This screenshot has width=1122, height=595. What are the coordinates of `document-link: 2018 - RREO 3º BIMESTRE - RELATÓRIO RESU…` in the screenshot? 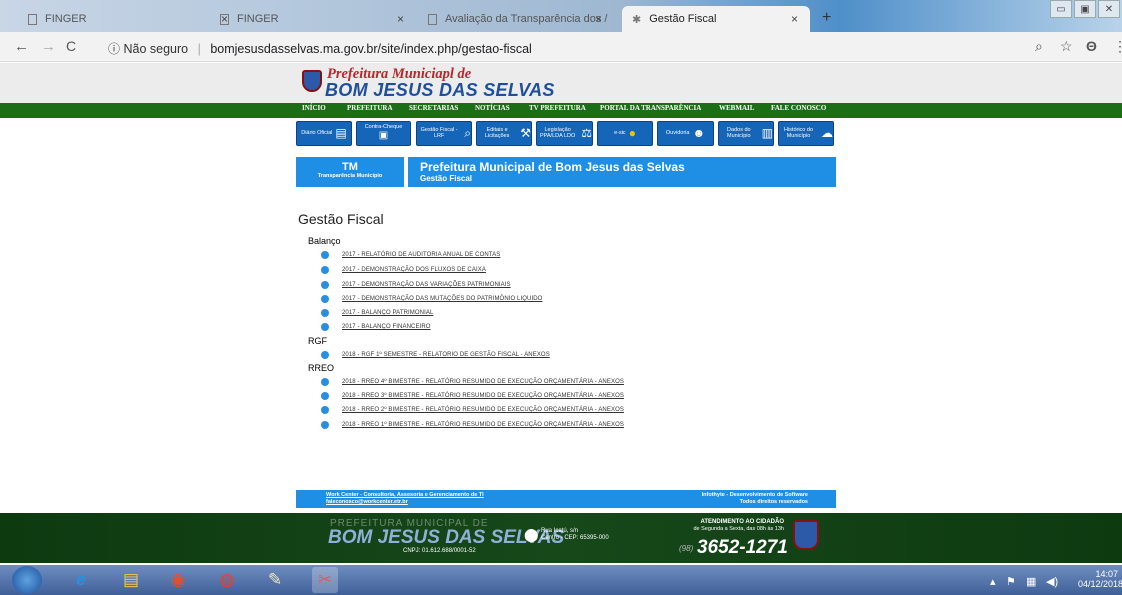 It's located at (483, 396).